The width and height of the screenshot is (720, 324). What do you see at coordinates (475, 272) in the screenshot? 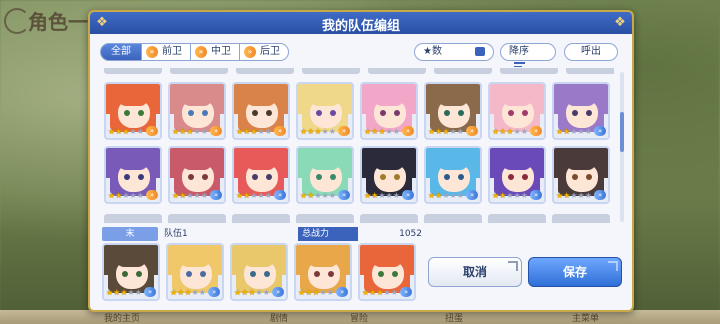
I see `cancel-button: 取消` at bounding box center [475, 272].